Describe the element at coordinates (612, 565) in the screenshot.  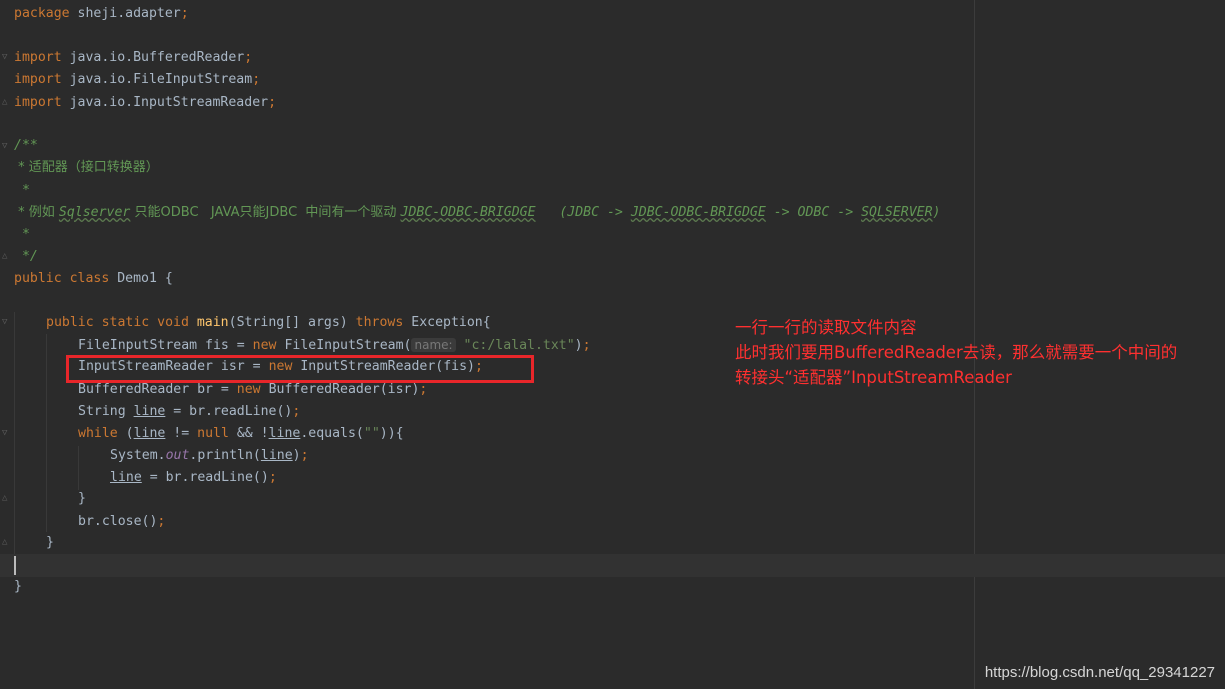
I see `current-line-highlight` at that location.